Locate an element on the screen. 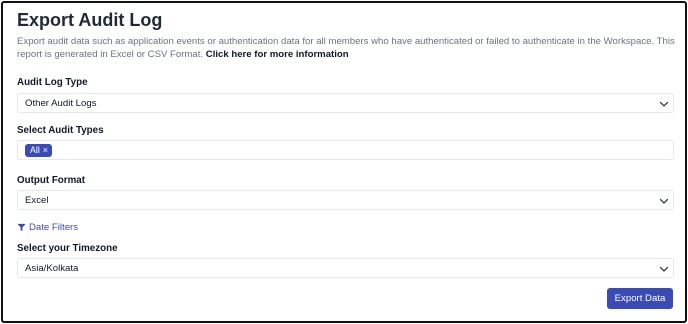 The height and width of the screenshot is (324, 688). timezone-label: Select your Timezone is located at coordinates (67, 248).